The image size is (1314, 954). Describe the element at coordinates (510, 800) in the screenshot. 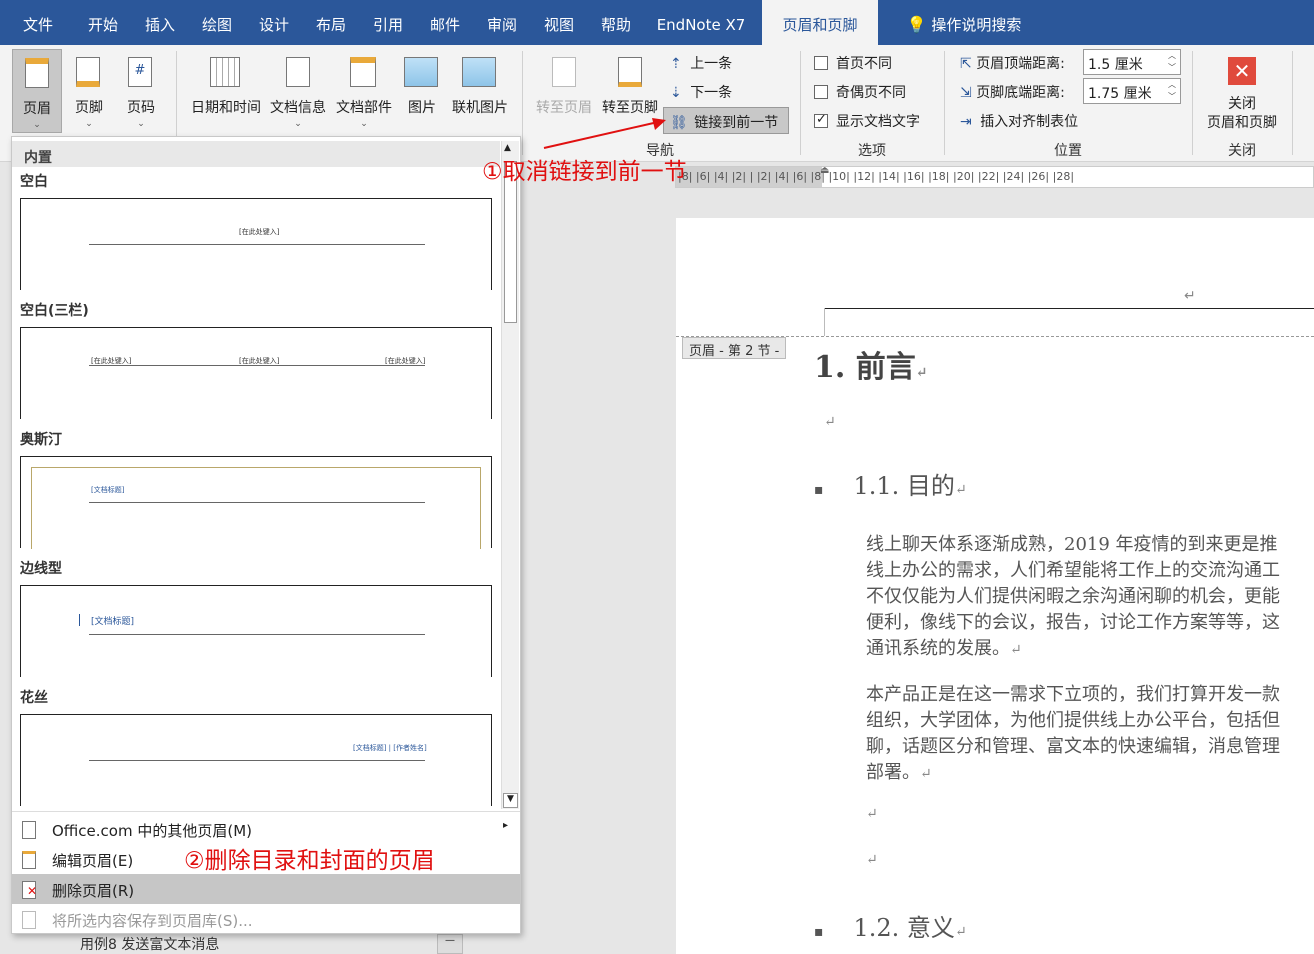

I see `scroll-down-icon: ▼` at that location.